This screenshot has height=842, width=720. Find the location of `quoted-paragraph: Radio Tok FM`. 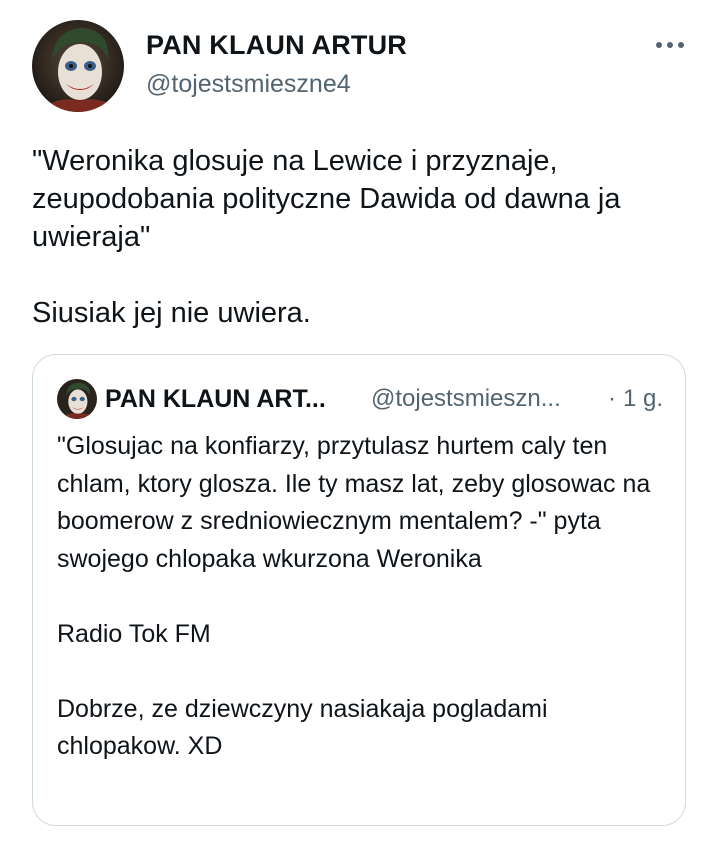

quoted-paragraph: Radio Tok FM is located at coordinates (134, 633).